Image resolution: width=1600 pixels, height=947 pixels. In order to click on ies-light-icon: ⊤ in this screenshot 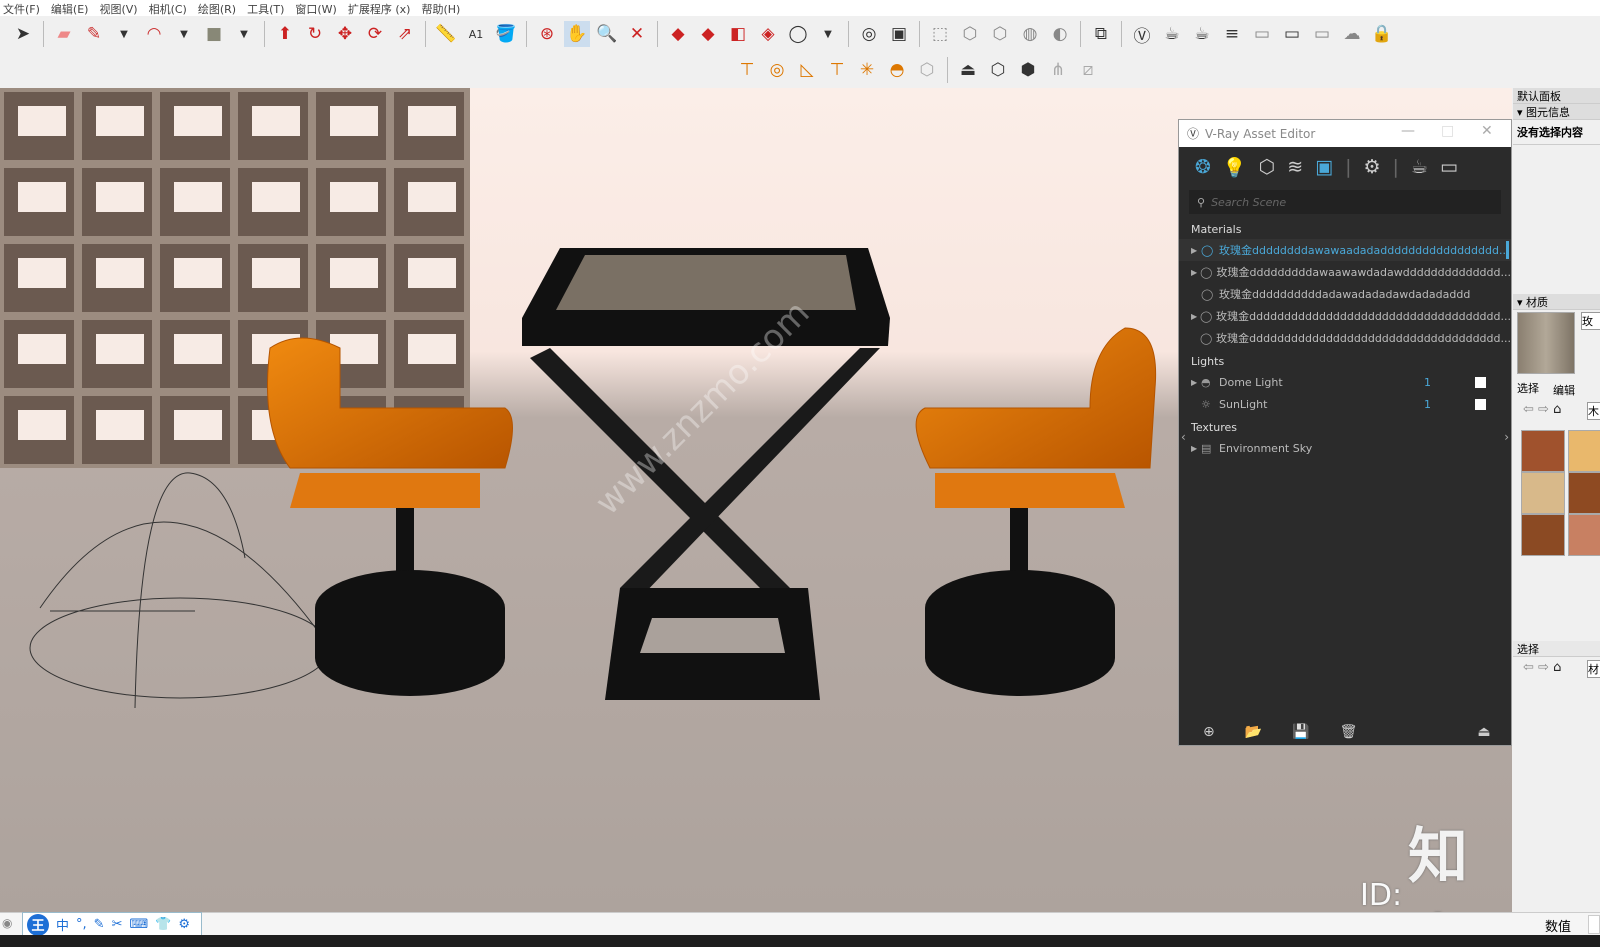, I will do `click(837, 70)`.